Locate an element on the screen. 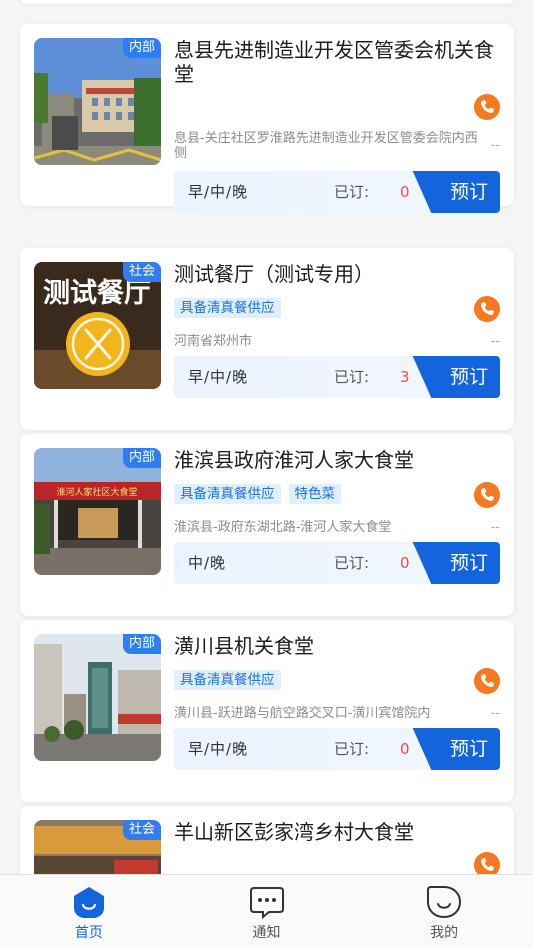 The width and height of the screenshot is (533, 948). booked-count: 3 is located at coordinates (405, 377).